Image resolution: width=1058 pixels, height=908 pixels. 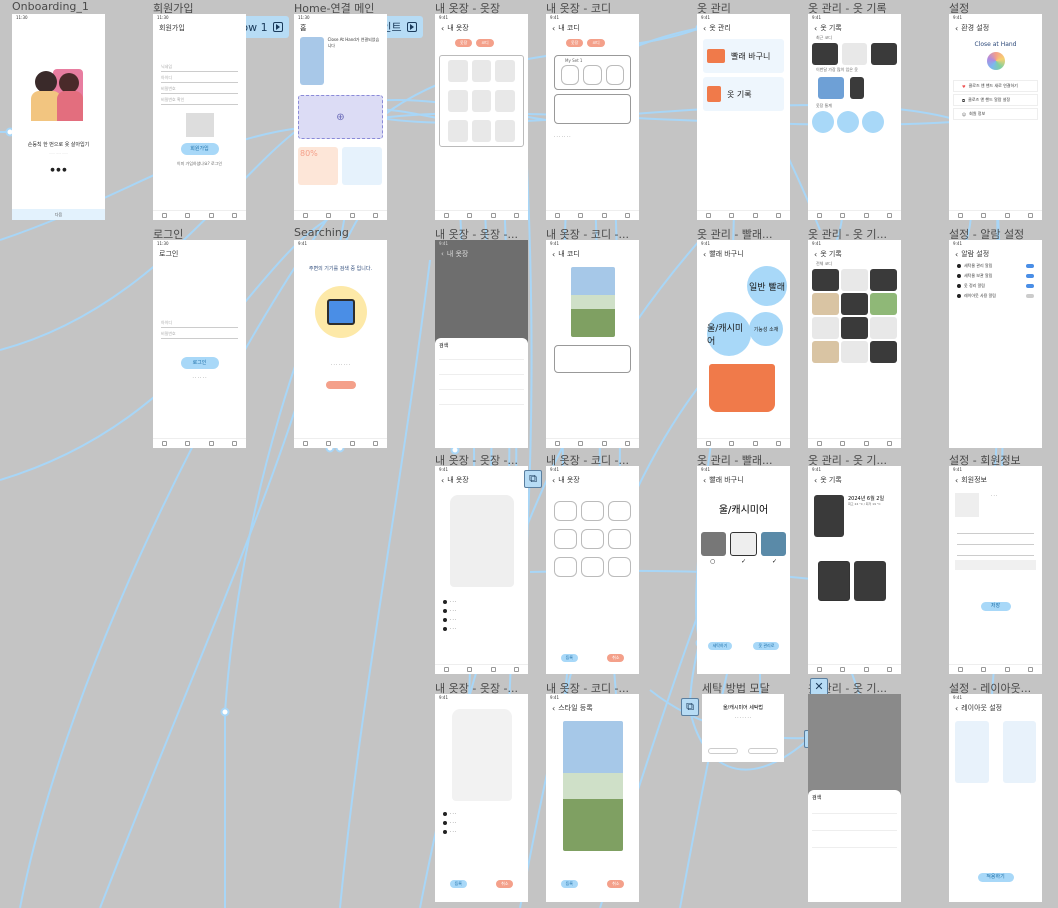 I want to click on filter-sheet: 검색, so click(x=481, y=393).